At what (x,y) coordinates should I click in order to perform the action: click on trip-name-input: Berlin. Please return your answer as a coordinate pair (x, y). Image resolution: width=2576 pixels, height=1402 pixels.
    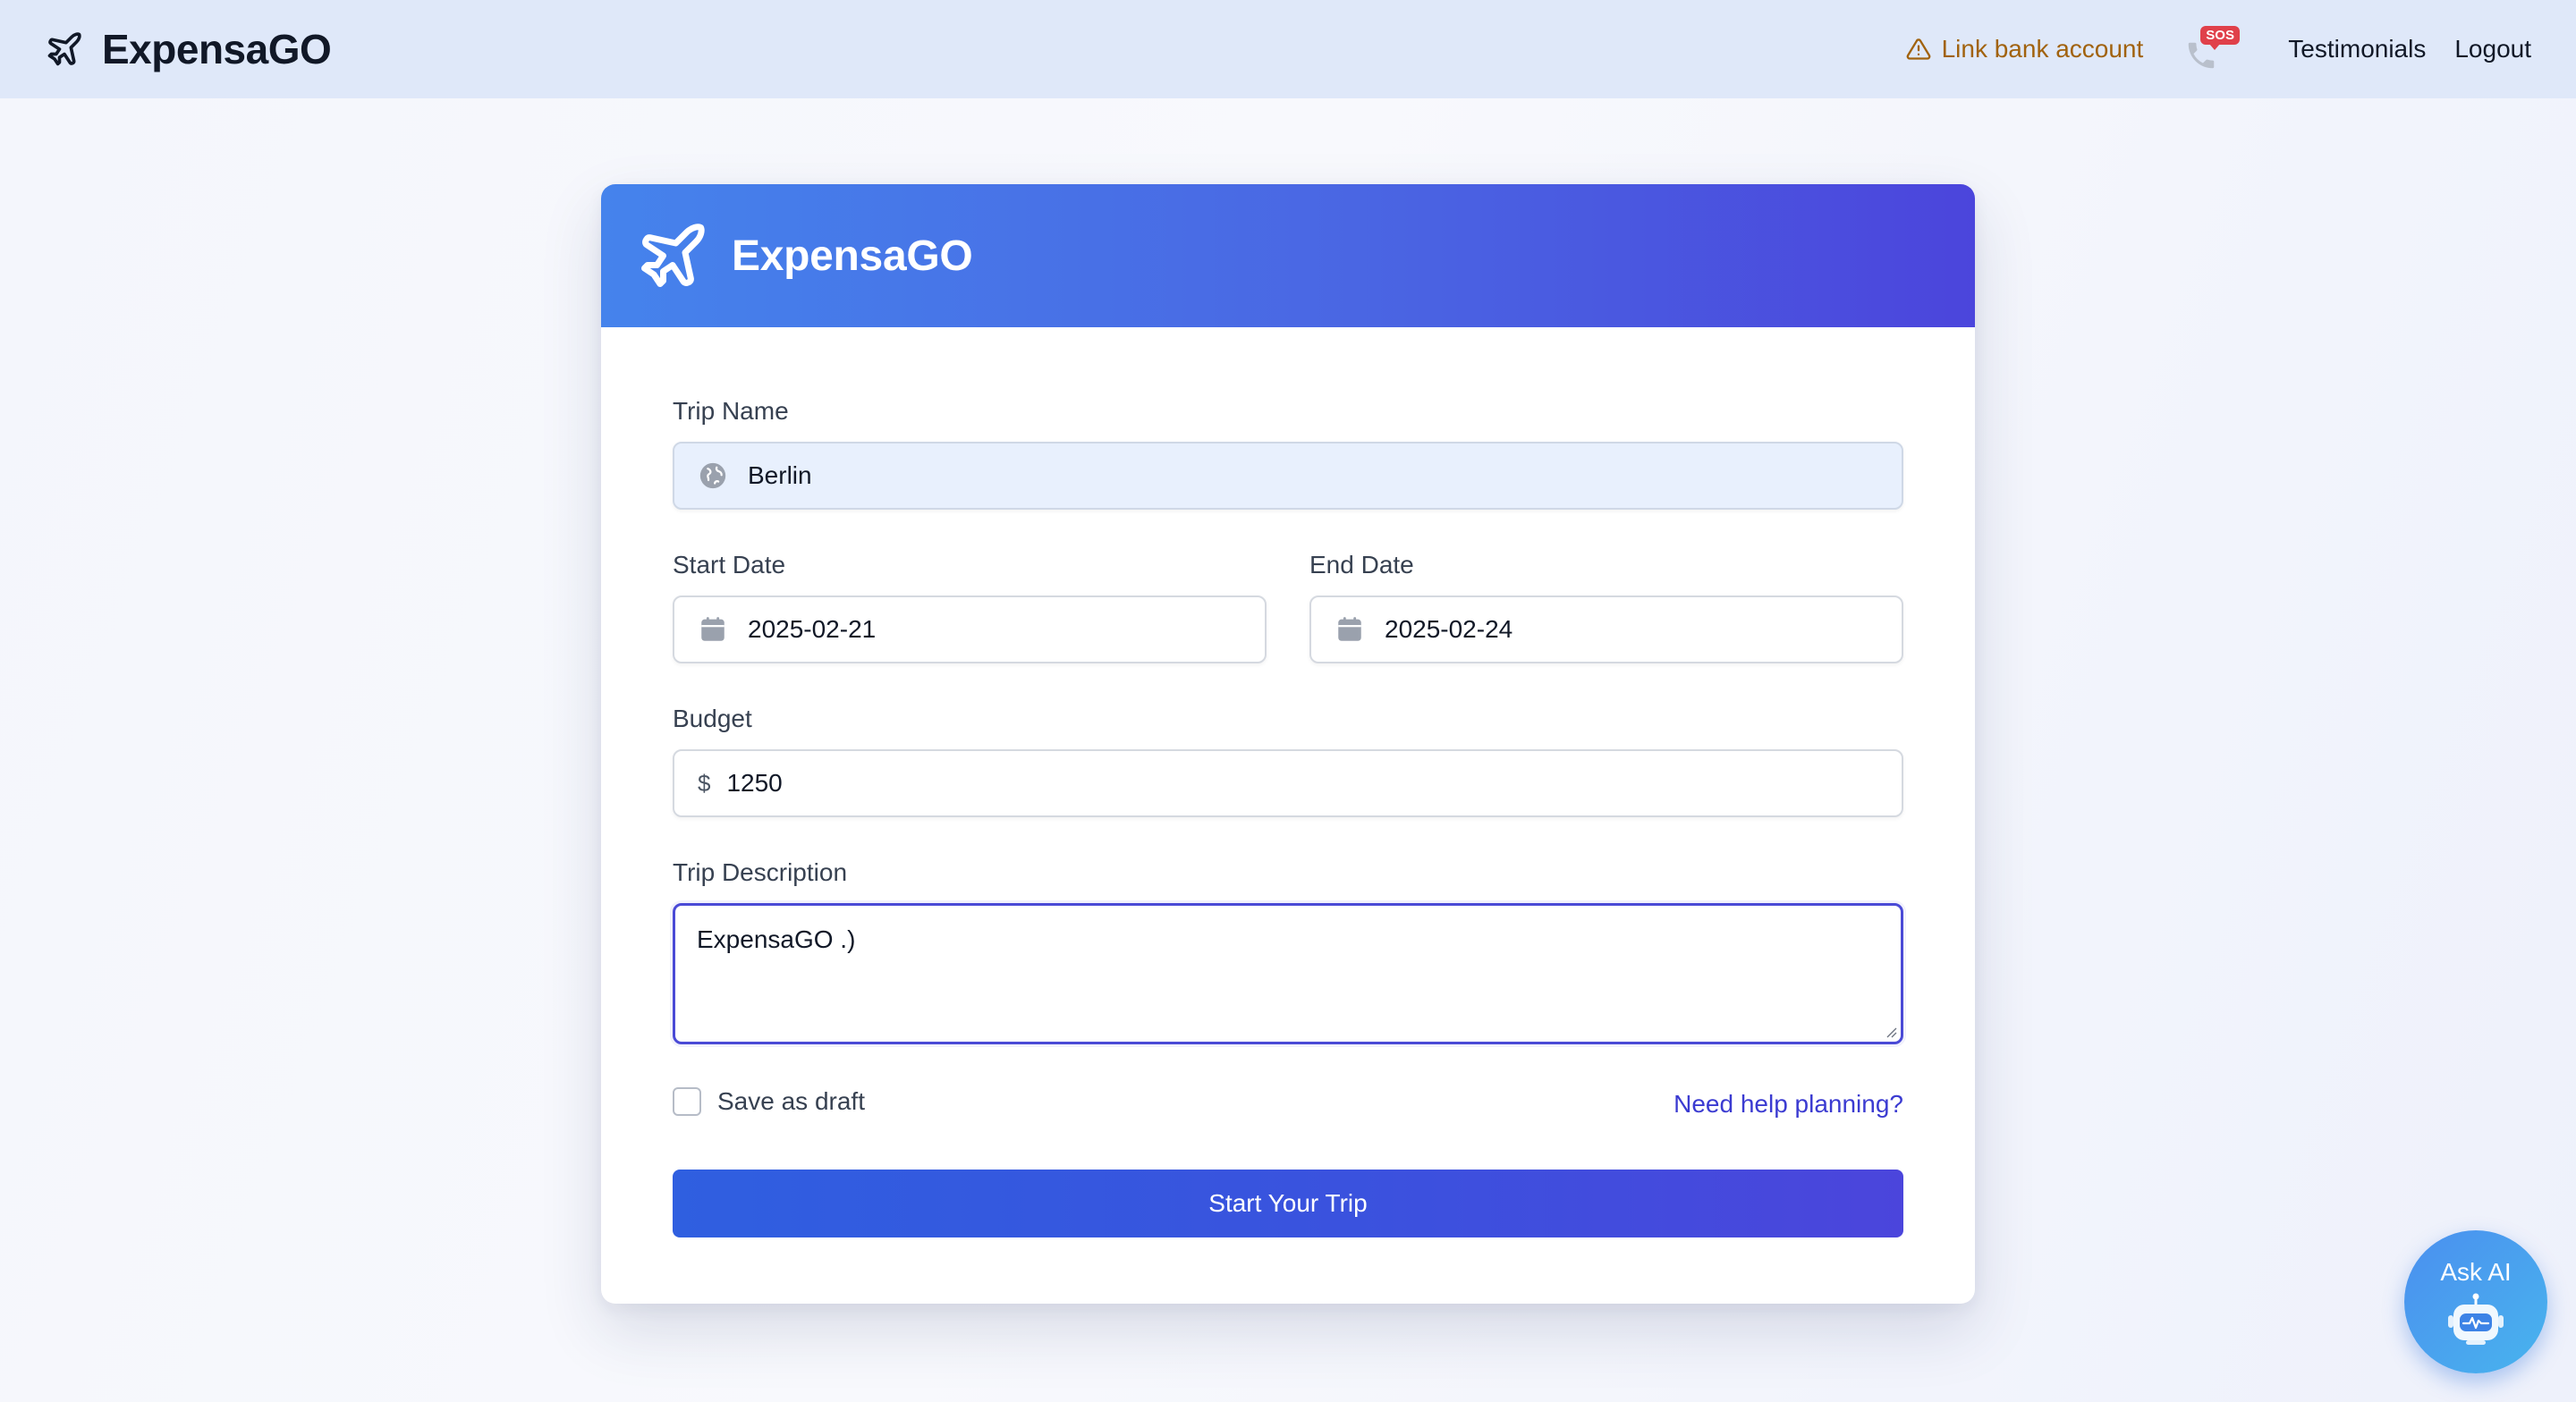
    Looking at the image, I should click on (1288, 476).